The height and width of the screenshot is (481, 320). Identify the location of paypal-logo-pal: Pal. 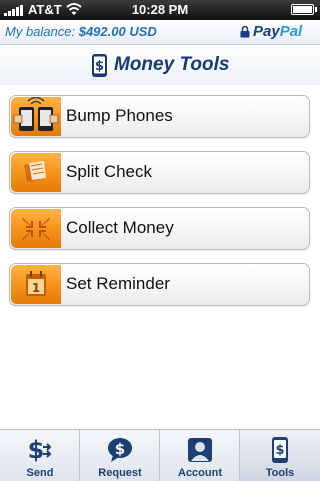
(291, 31).